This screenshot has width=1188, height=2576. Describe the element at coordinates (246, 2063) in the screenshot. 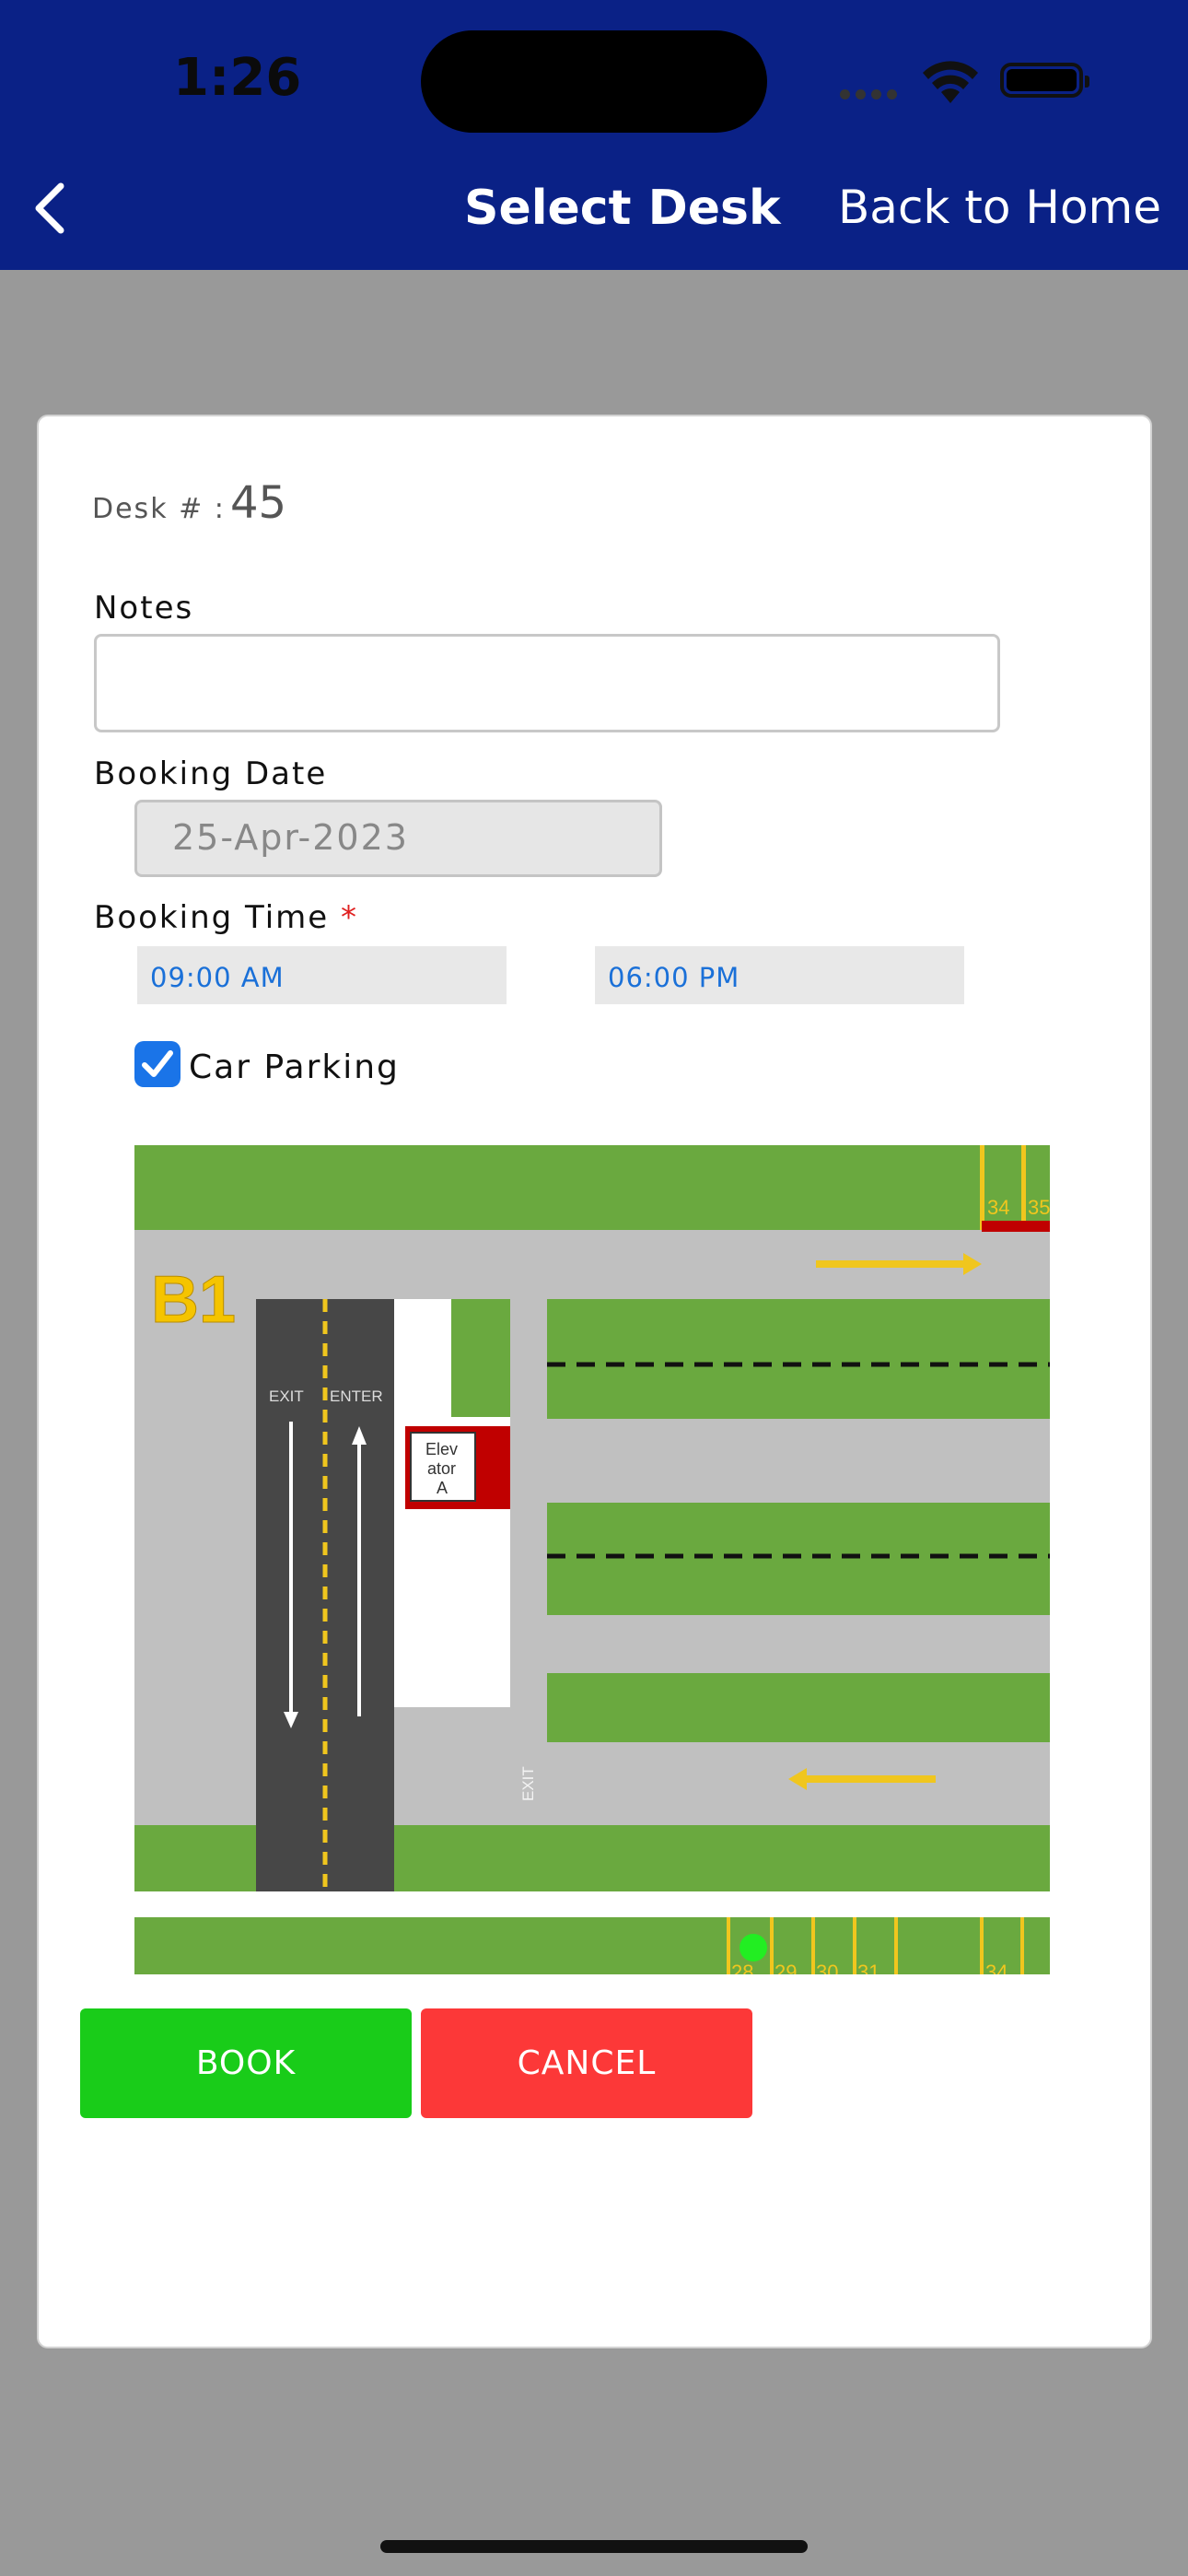

I see `book-button: BOOK` at that location.